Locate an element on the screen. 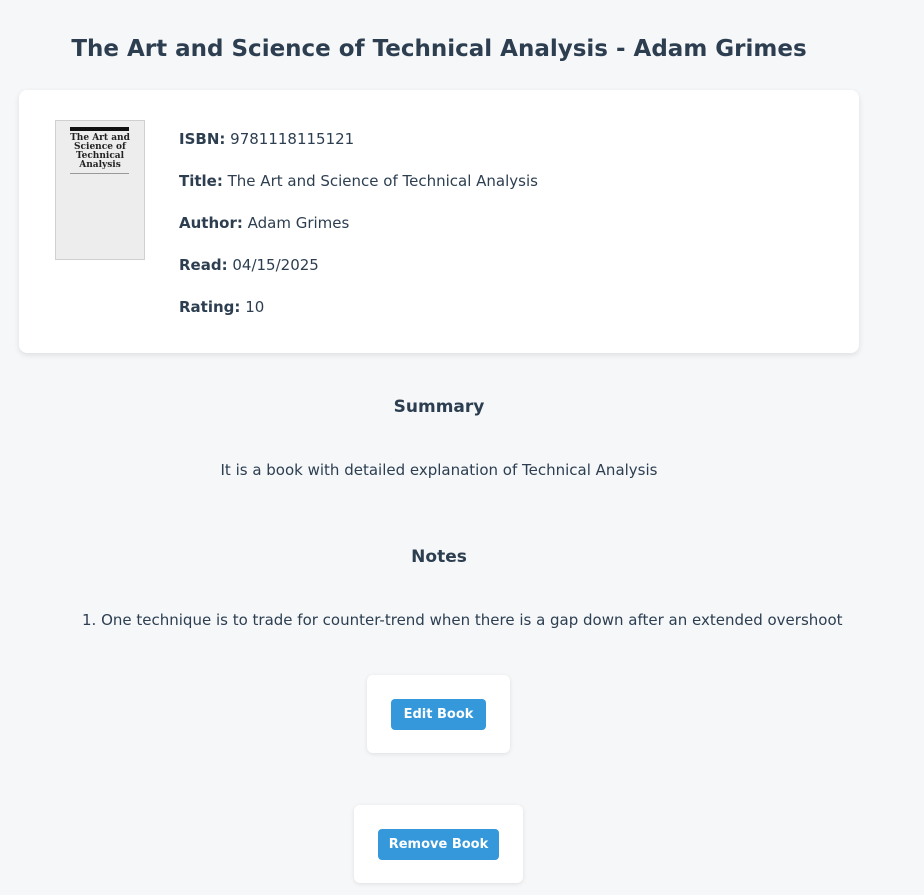  detail-value: 9781118115121 is located at coordinates (292, 139).